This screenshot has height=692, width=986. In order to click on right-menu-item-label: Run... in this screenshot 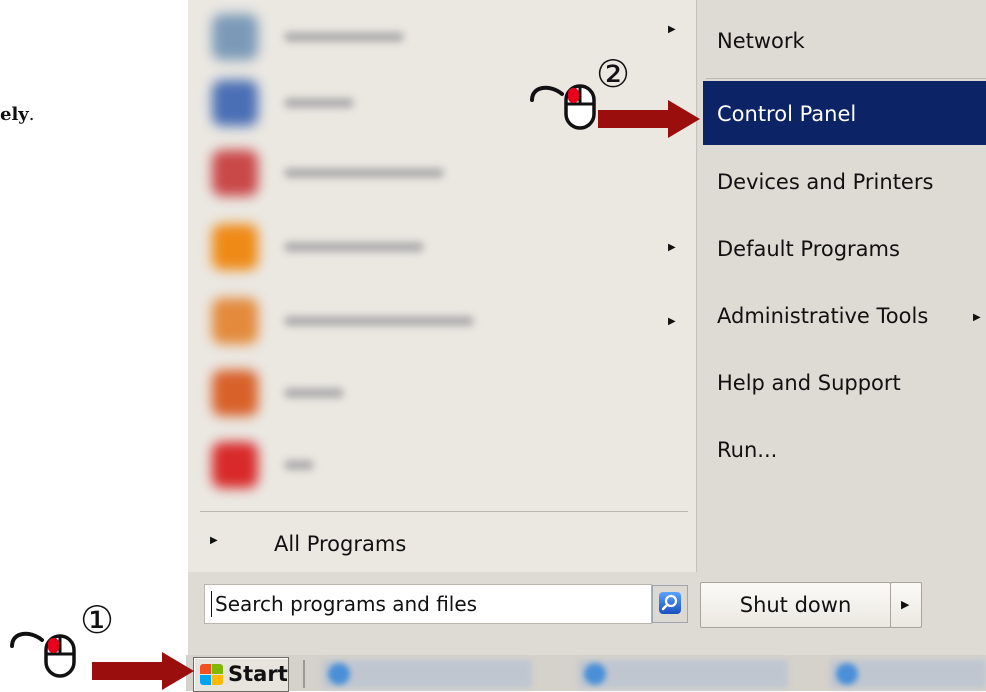, I will do `click(747, 450)`.